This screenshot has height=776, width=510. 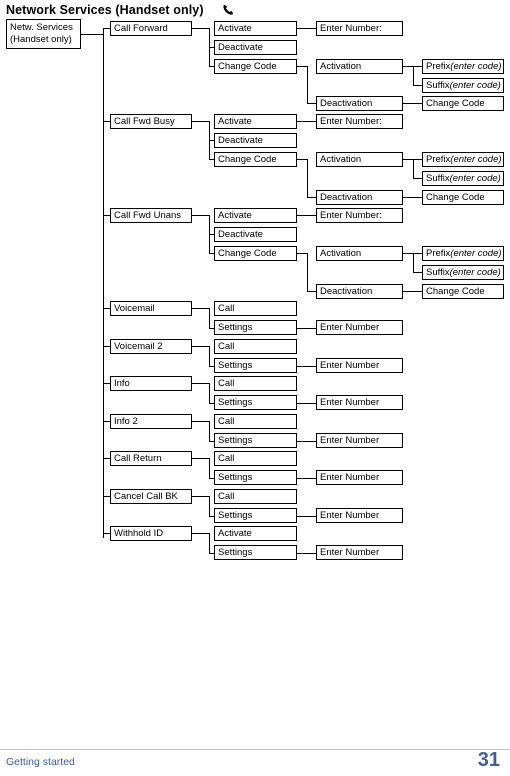 What do you see at coordinates (255, 440) in the screenshot?
I see `node-info-2-settings: Settings` at bounding box center [255, 440].